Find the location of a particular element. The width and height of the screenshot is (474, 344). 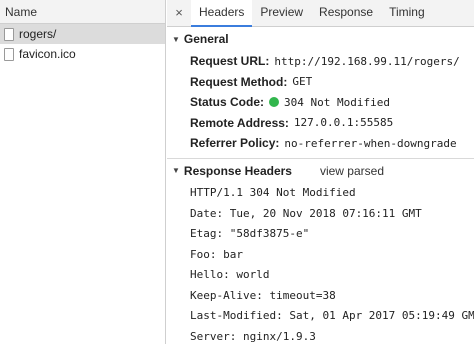

raw-header-line: Hello: world is located at coordinates (230, 275).